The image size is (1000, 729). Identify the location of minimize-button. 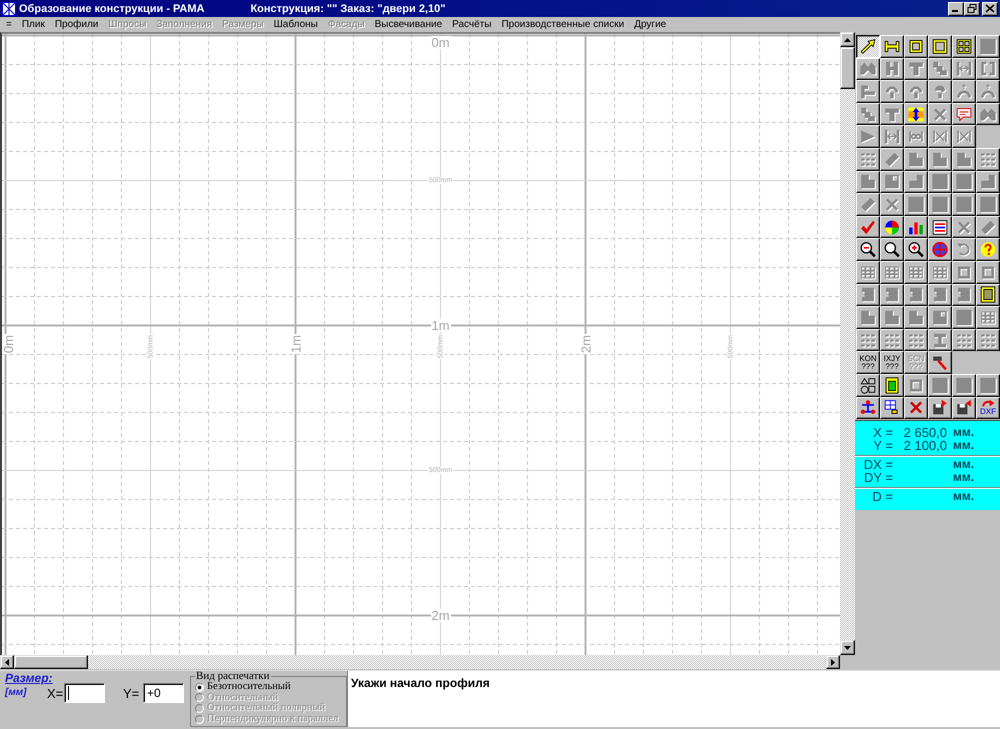
(956, 9).